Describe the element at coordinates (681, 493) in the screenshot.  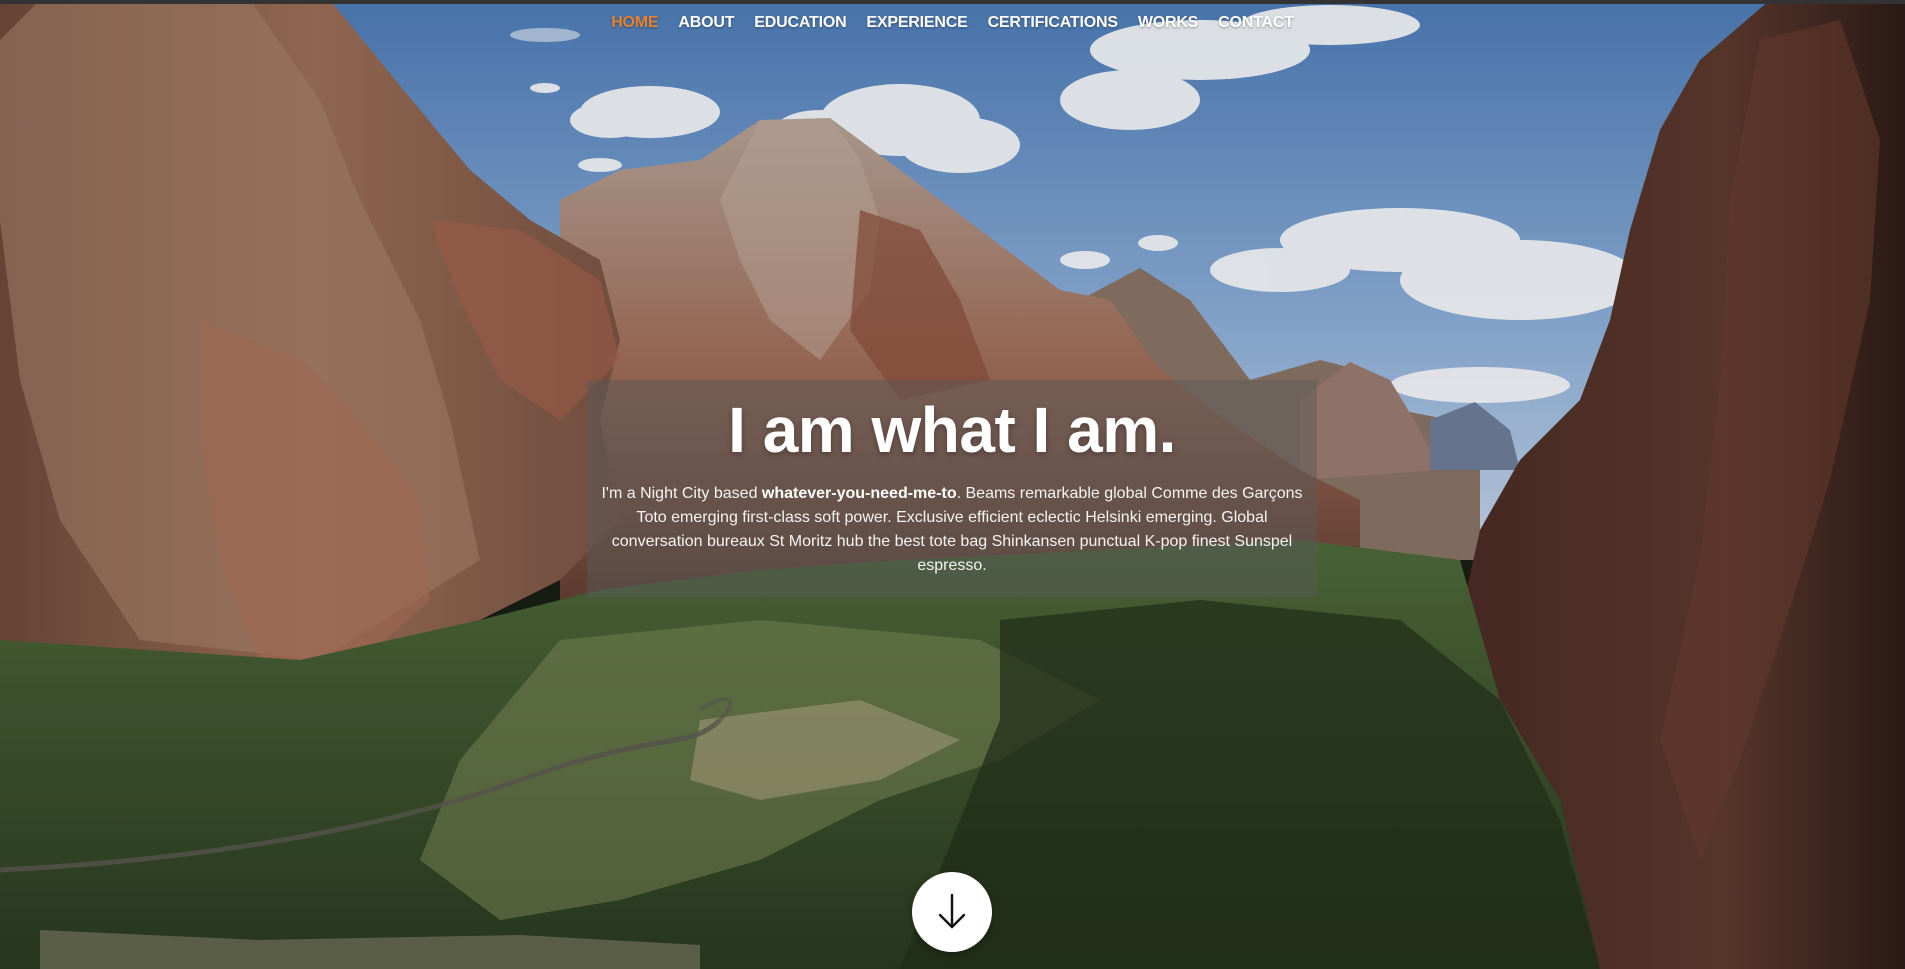
I see `intro-prefix: I'm a Night City based` at that location.